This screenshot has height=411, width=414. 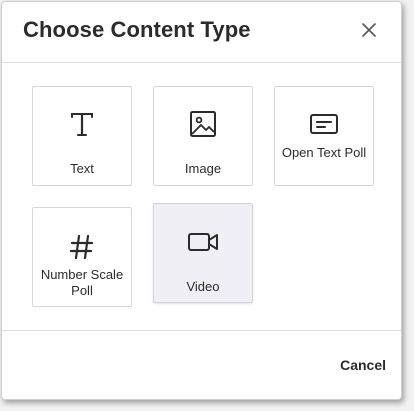 I want to click on tile-number-scale-poll: Number Scale Poll, so click(x=82, y=257).